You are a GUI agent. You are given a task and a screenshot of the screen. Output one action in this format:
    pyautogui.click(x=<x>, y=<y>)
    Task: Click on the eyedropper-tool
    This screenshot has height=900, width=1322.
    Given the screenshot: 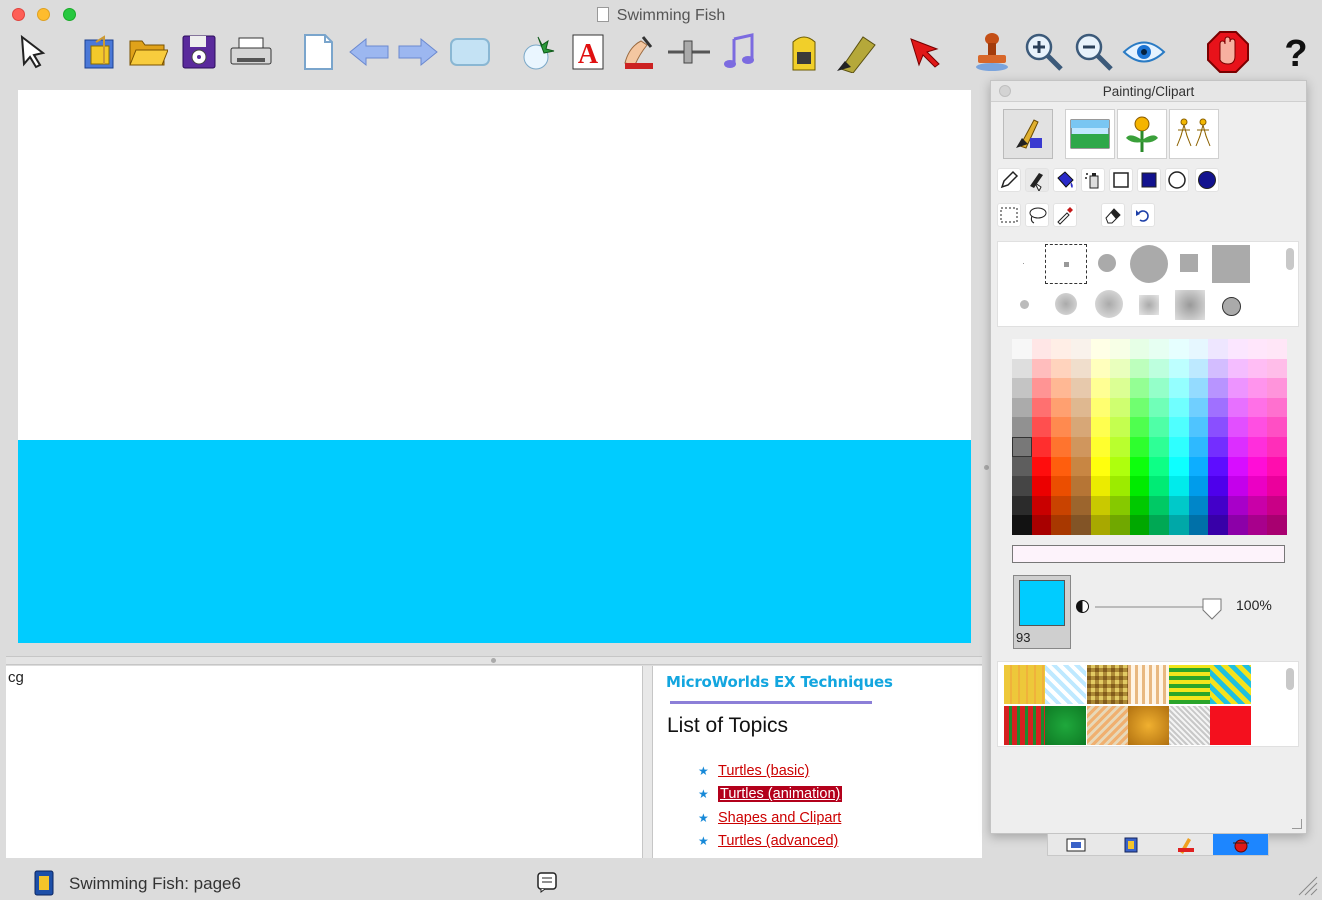 What is the action you would take?
    pyautogui.click(x=1065, y=215)
    